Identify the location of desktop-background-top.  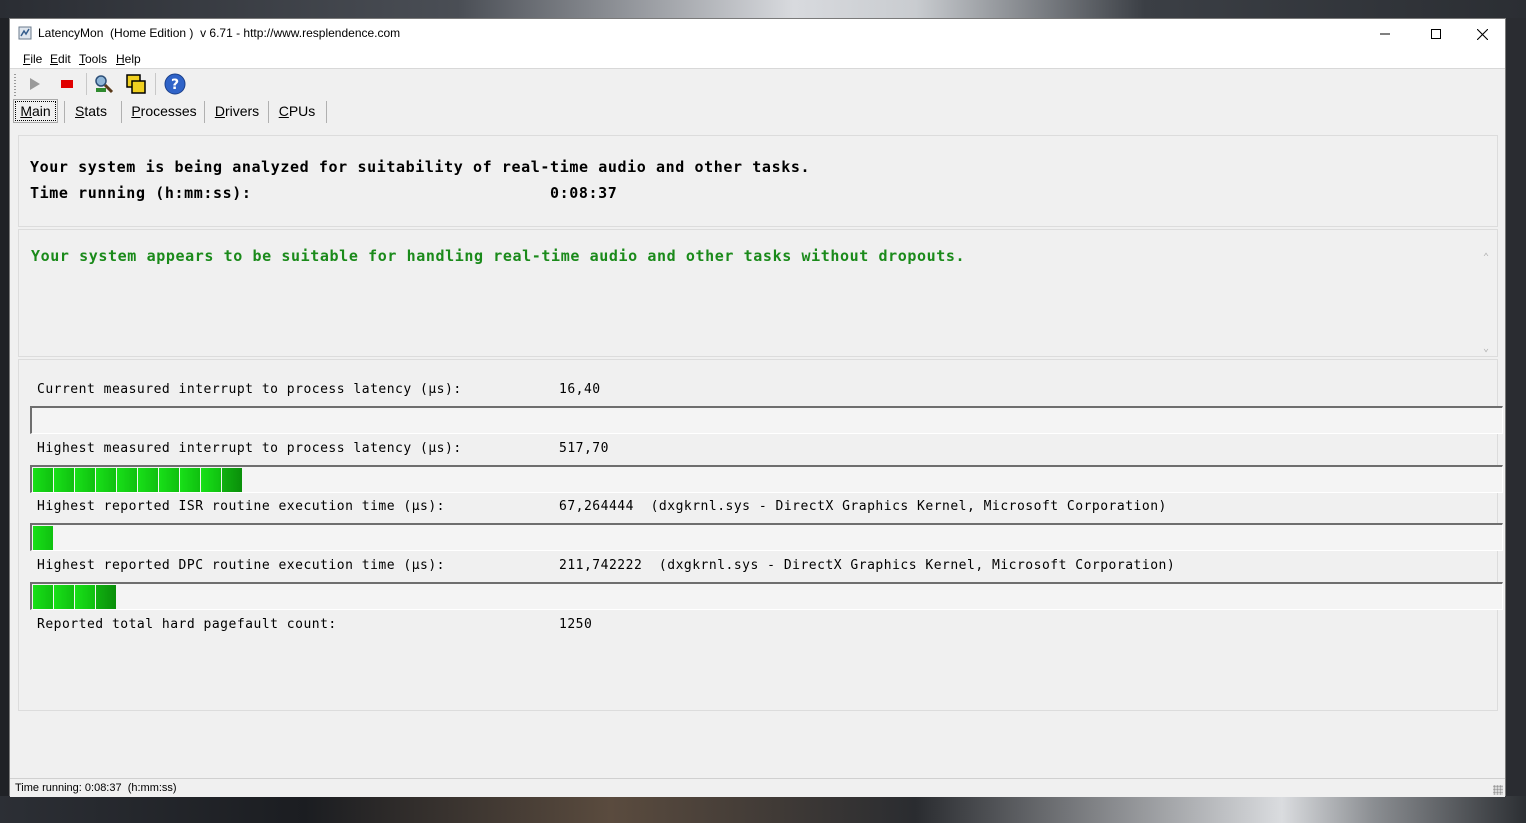
(763, 9).